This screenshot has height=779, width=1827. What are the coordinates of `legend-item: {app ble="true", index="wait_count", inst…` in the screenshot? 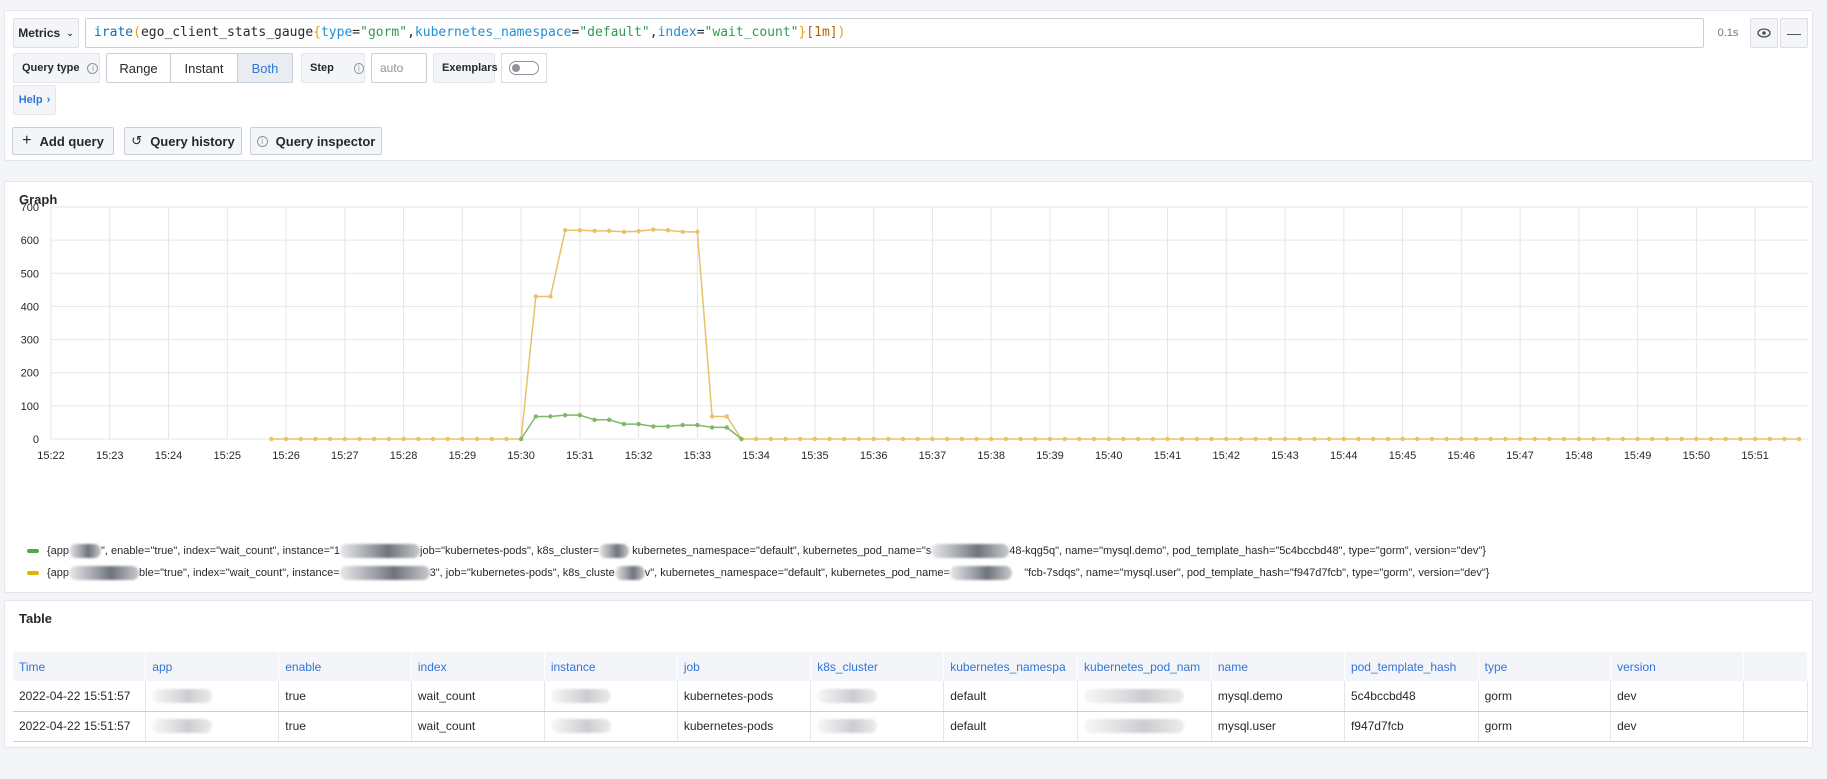 It's located at (758, 573).